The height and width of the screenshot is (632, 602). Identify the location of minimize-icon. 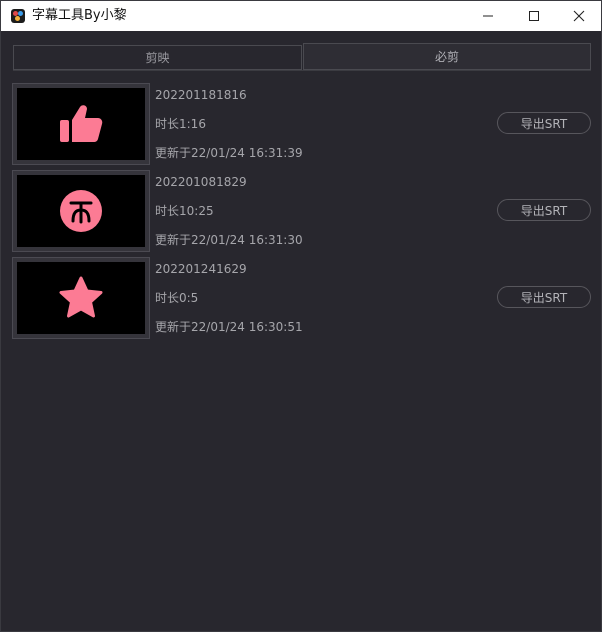
(488, 16).